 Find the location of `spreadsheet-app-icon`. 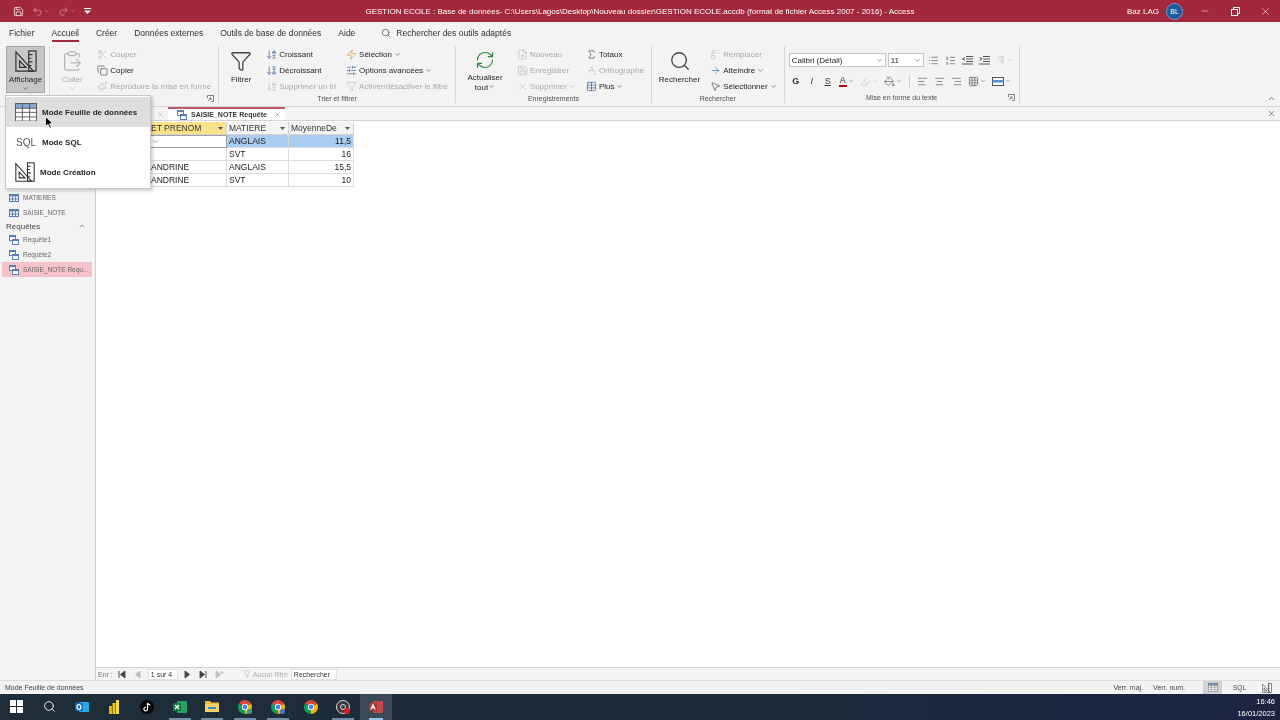

spreadsheet-app-icon is located at coordinates (179, 707).